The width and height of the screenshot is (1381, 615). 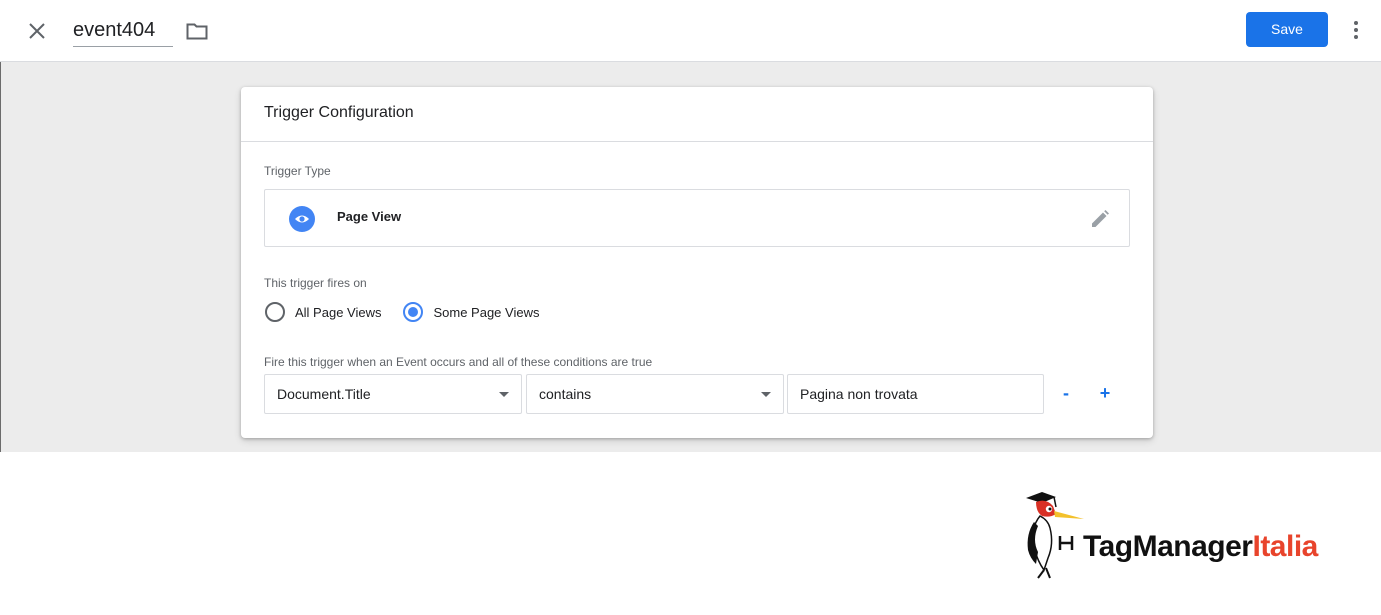 I want to click on eye-icon, so click(x=302, y=219).